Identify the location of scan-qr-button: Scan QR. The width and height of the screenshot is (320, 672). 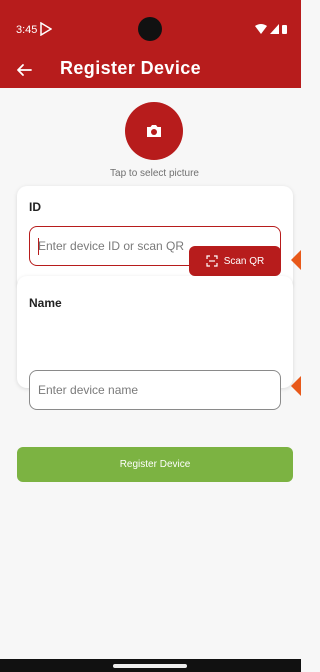
(235, 261).